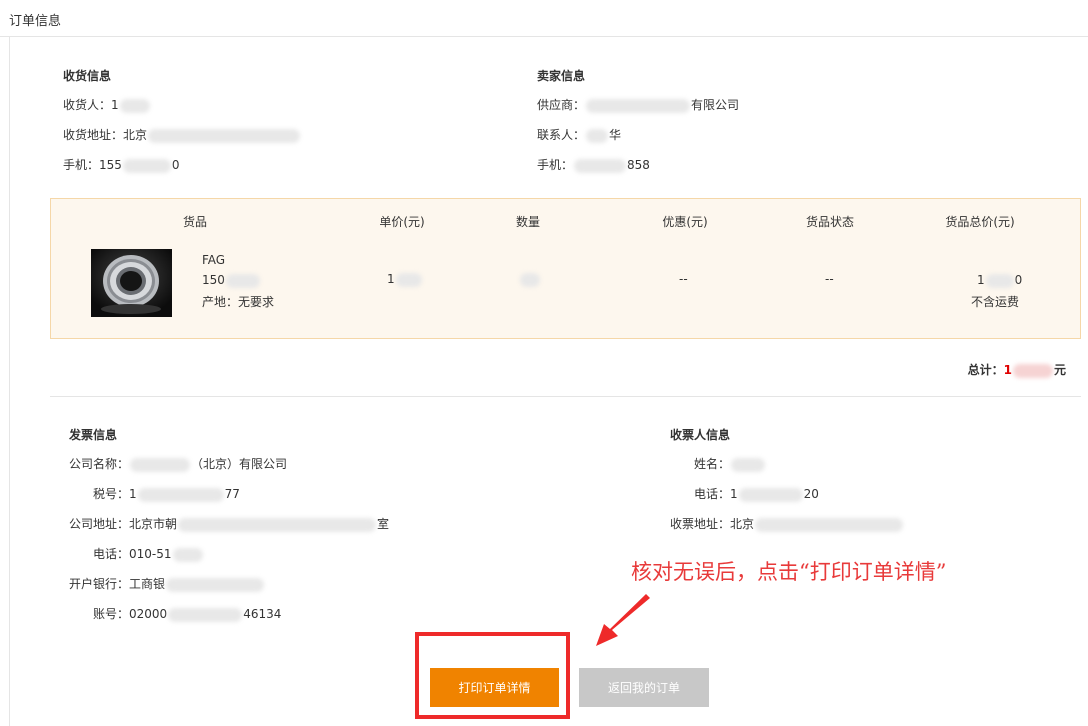 This screenshot has width=1088, height=726. I want to click on receiver-address-label: 收货地址：, so click(93, 135).